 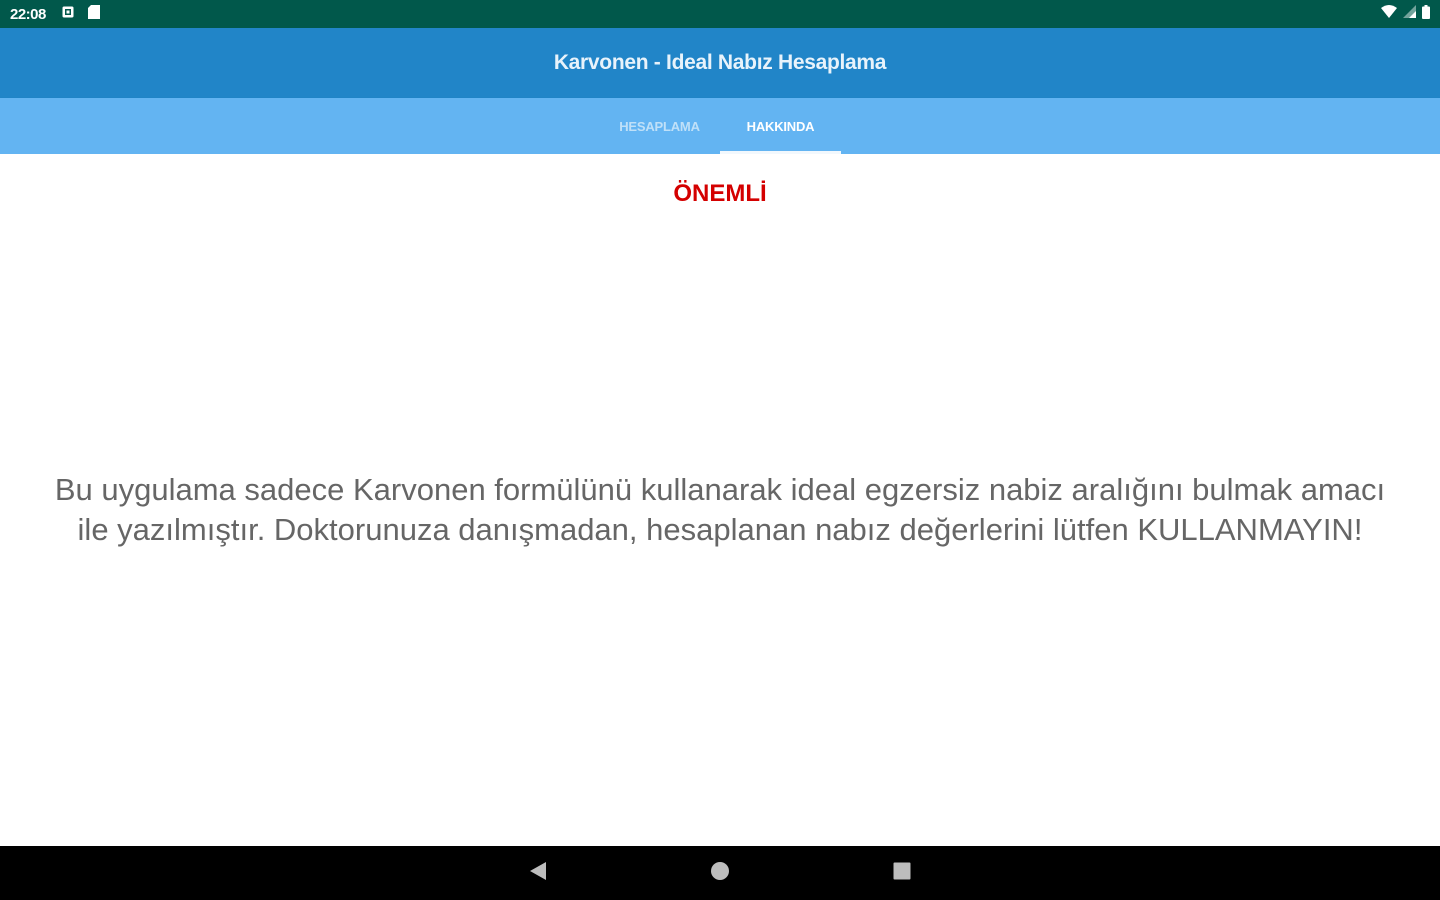 I want to click on tab-hesaplama: HESAPLAMA, so click(x=659, y=126).